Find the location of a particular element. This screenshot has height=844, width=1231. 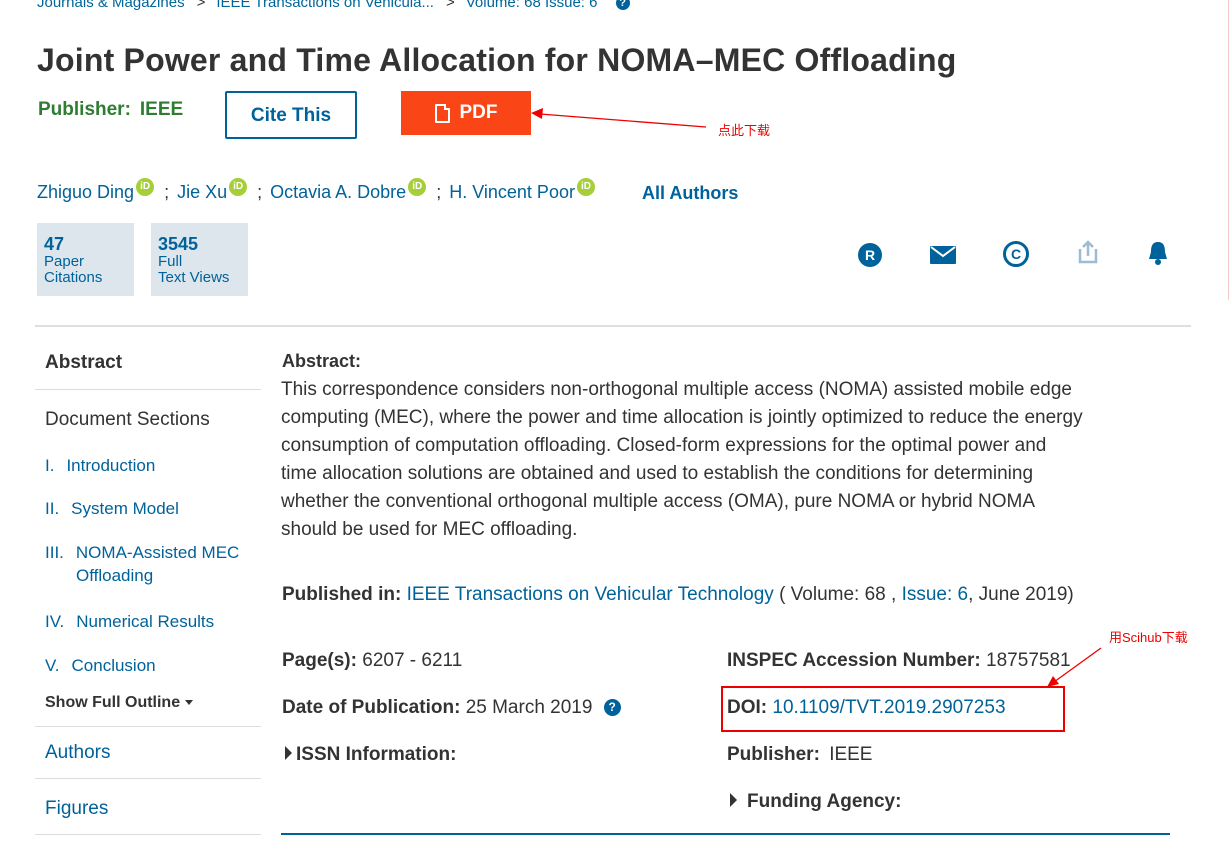

metric-value: 3545 is located at coordinates (178, 244).